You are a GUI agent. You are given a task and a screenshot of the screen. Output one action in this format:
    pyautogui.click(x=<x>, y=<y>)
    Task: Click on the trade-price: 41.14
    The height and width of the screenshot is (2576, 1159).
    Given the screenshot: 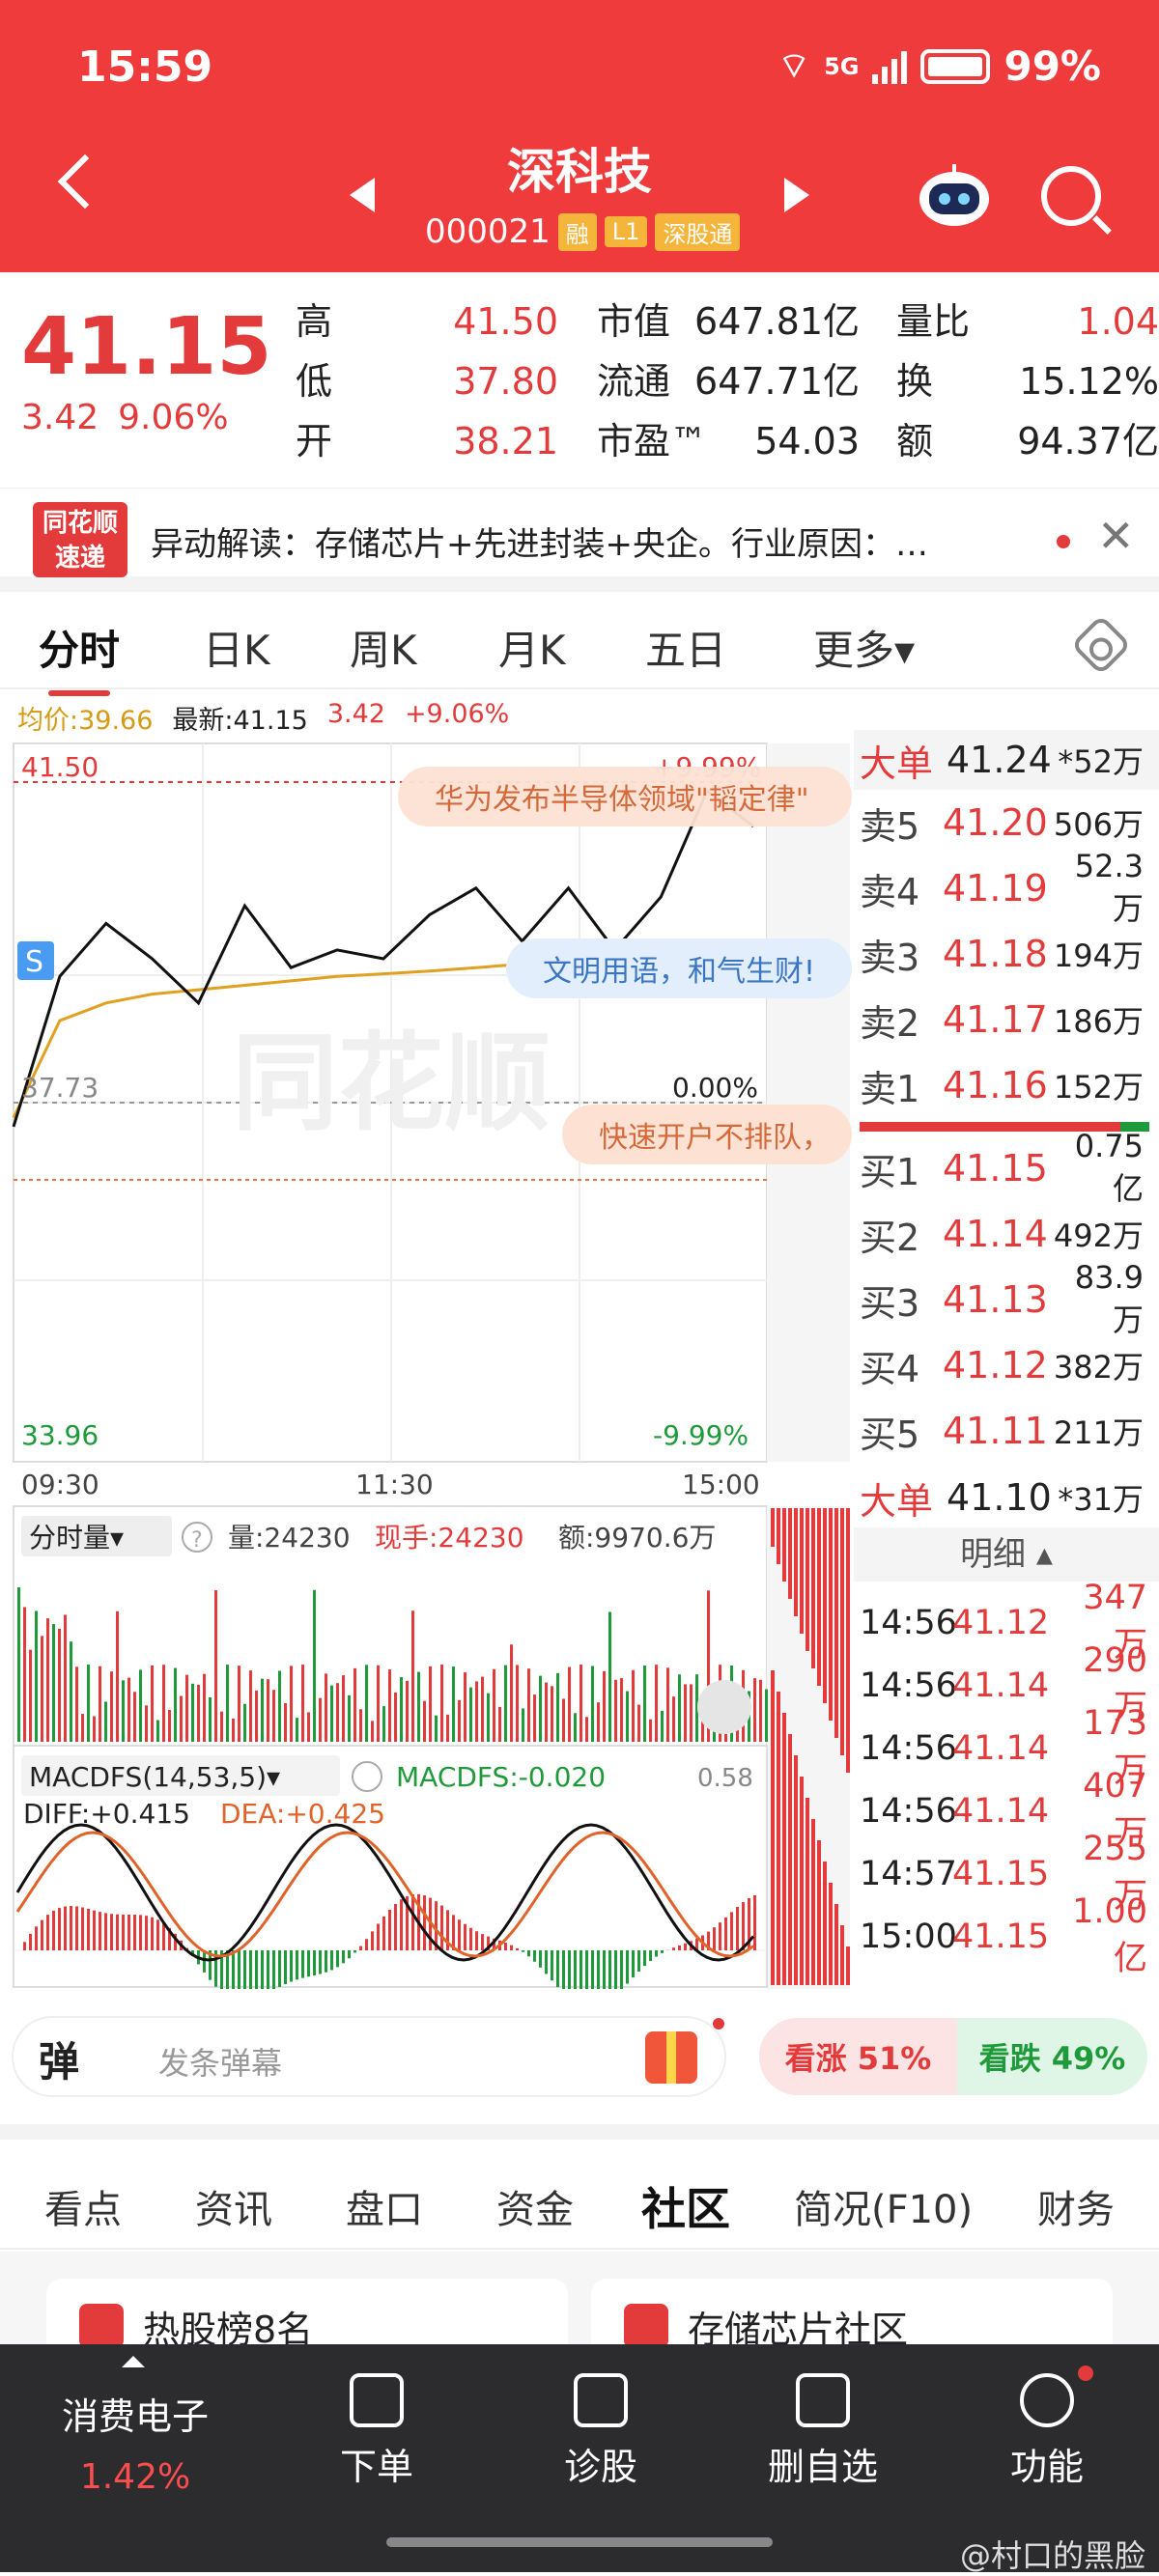 What is the action you would take?
    pyautogui.click(x=1003, y=1749)
    